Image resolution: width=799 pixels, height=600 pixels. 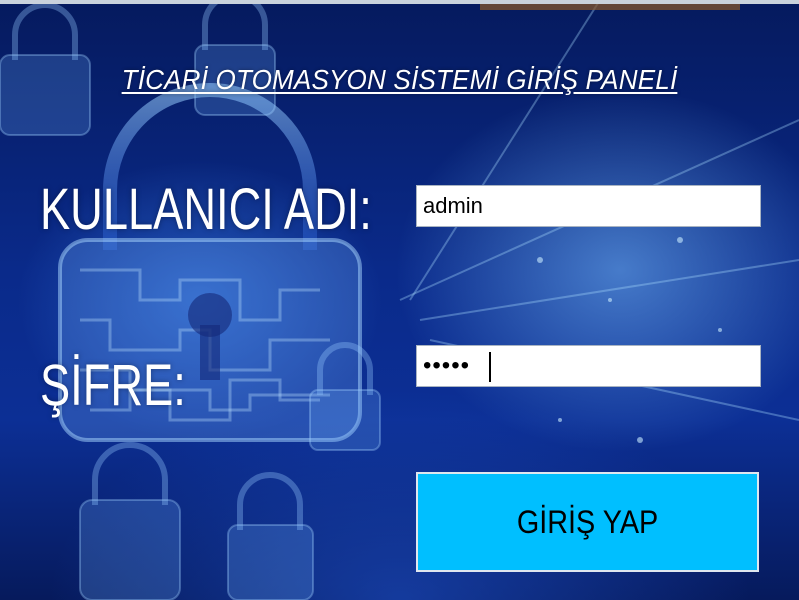 What do you see at coordinates (206, 209) in the screenshot?
I see `username-label: KULLANICI ADI:` at bounding box center [206, 209].